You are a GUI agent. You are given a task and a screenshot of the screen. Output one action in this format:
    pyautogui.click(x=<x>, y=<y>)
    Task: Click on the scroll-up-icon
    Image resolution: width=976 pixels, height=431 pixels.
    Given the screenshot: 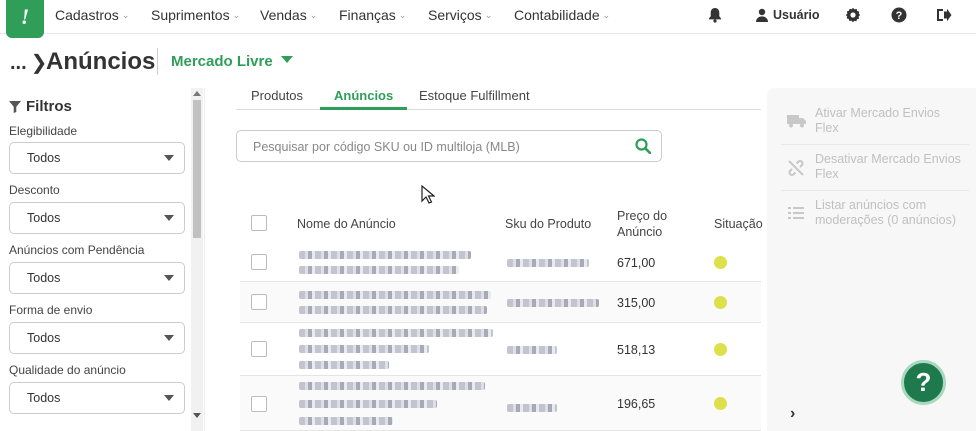 What is the action you would take?
    pyautogui.click(x=197, y=93)
    